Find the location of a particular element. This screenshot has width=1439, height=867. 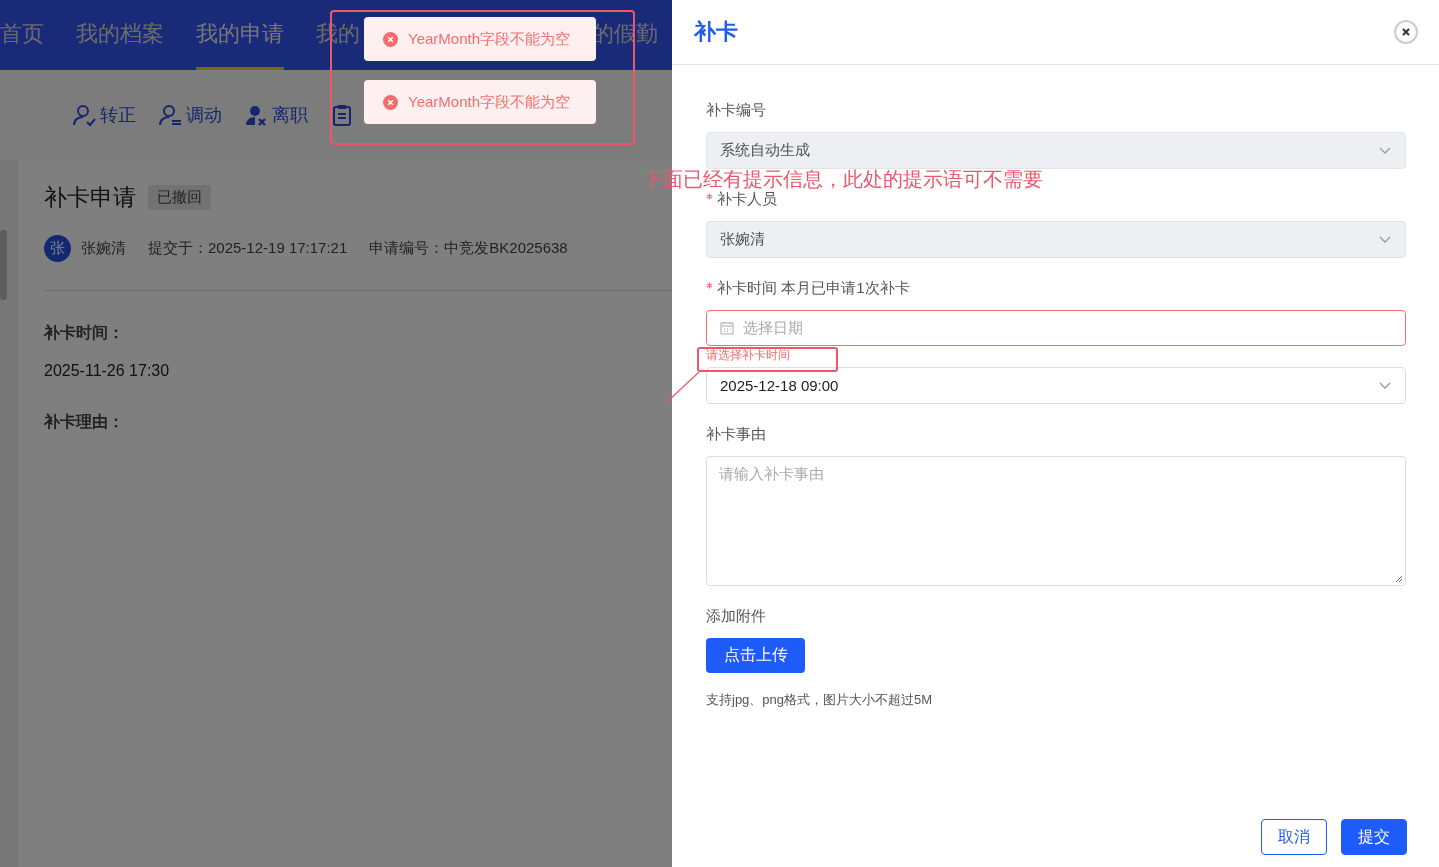

error-message: 请选择补卡时间 is located at coordinates (748, 355).